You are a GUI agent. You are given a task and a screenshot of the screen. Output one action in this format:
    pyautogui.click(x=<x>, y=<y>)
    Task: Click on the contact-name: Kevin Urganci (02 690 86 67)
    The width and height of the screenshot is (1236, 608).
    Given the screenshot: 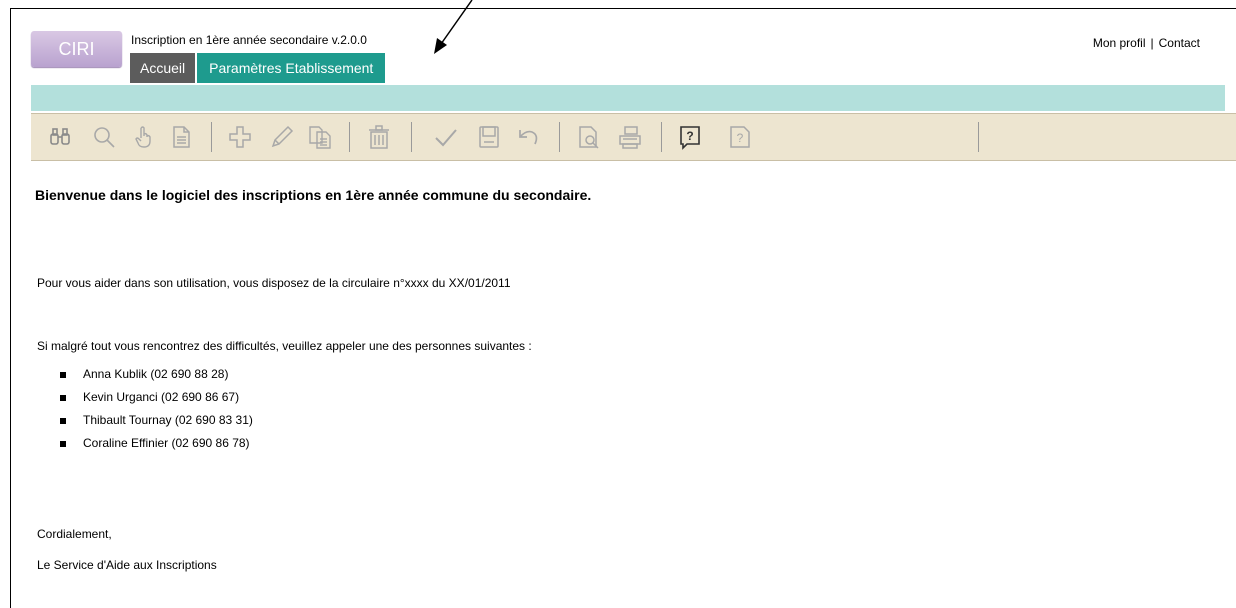 What is the action you would take?
    pyautogui.click(x=161, y=397)
    